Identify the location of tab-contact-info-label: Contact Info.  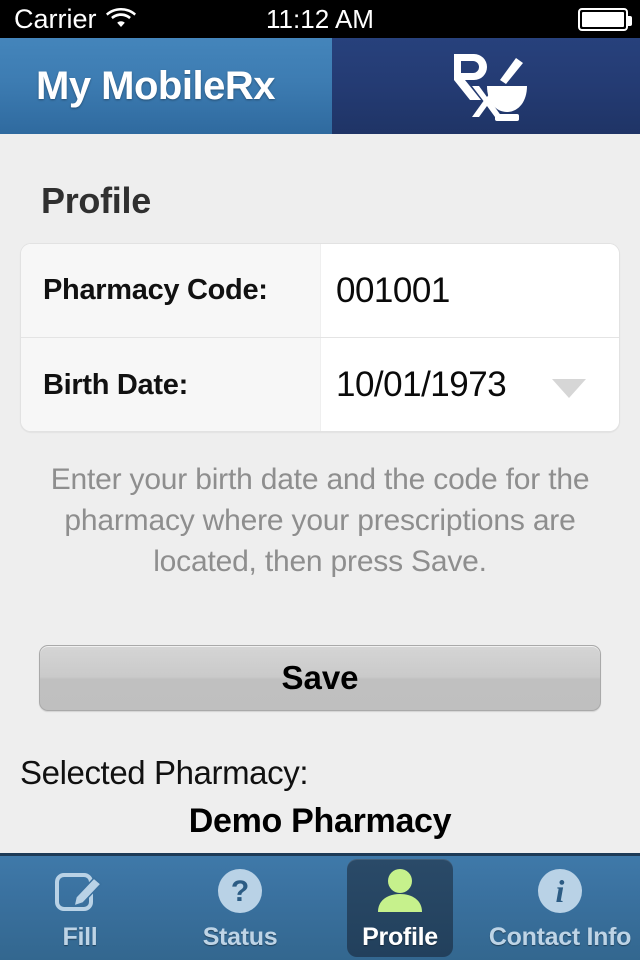
(560, 937).